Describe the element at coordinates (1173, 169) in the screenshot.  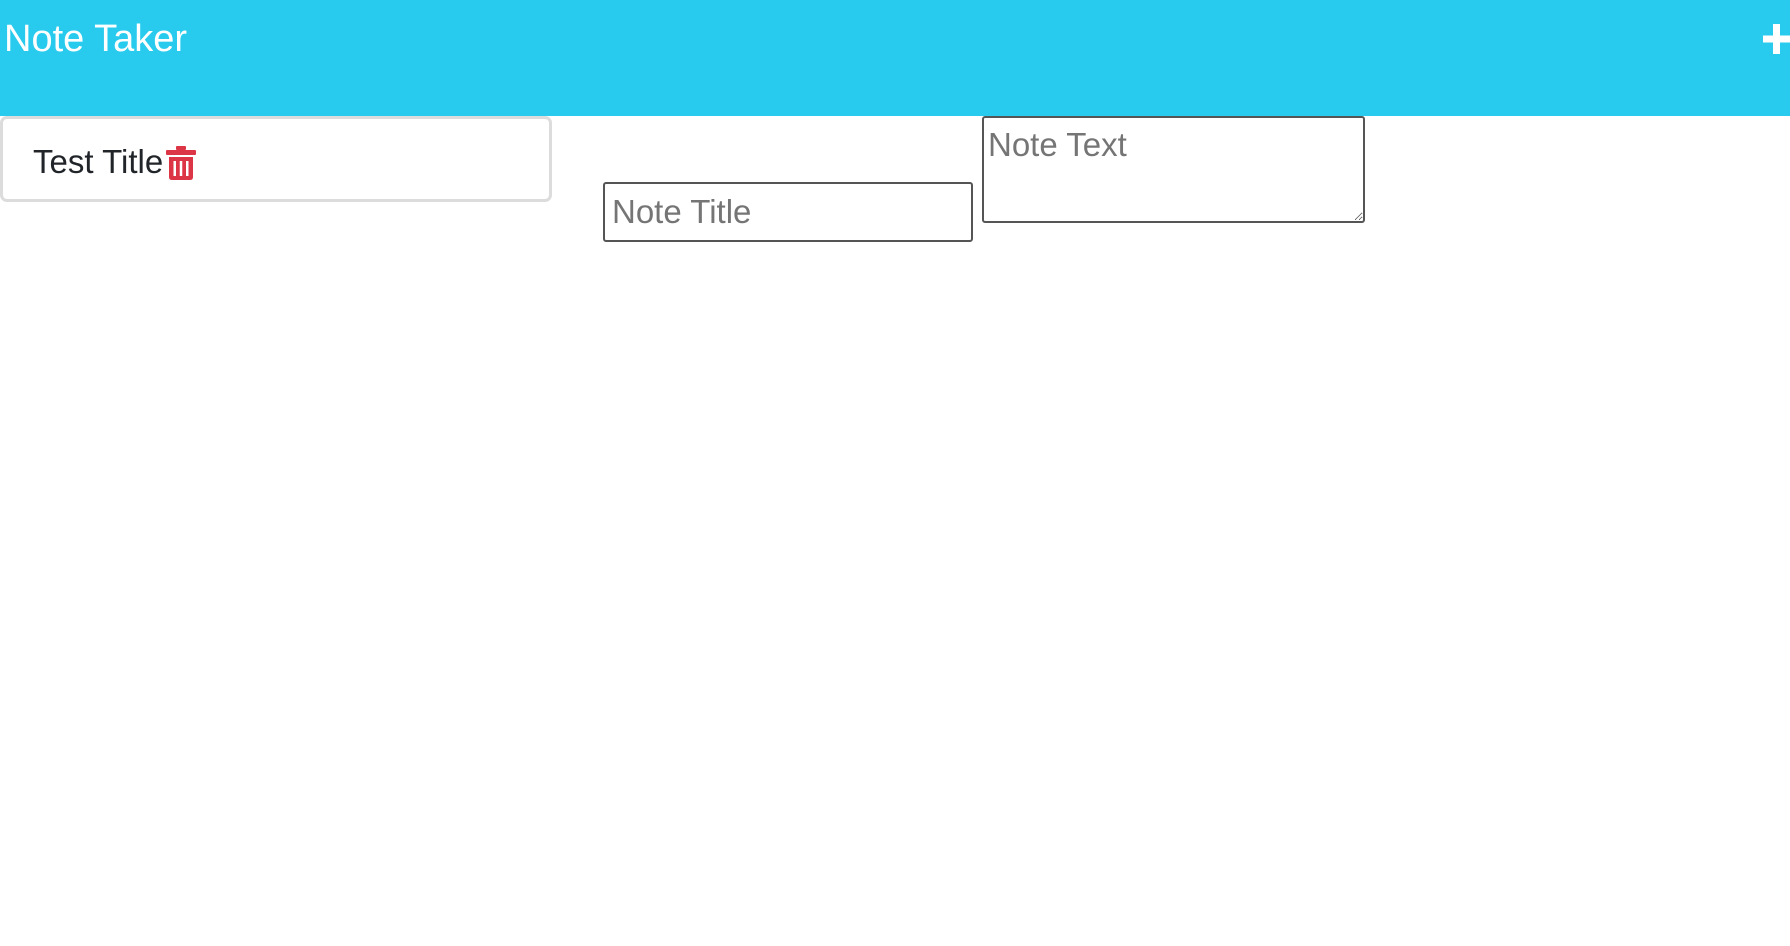
I see `note-text-area` at that location.